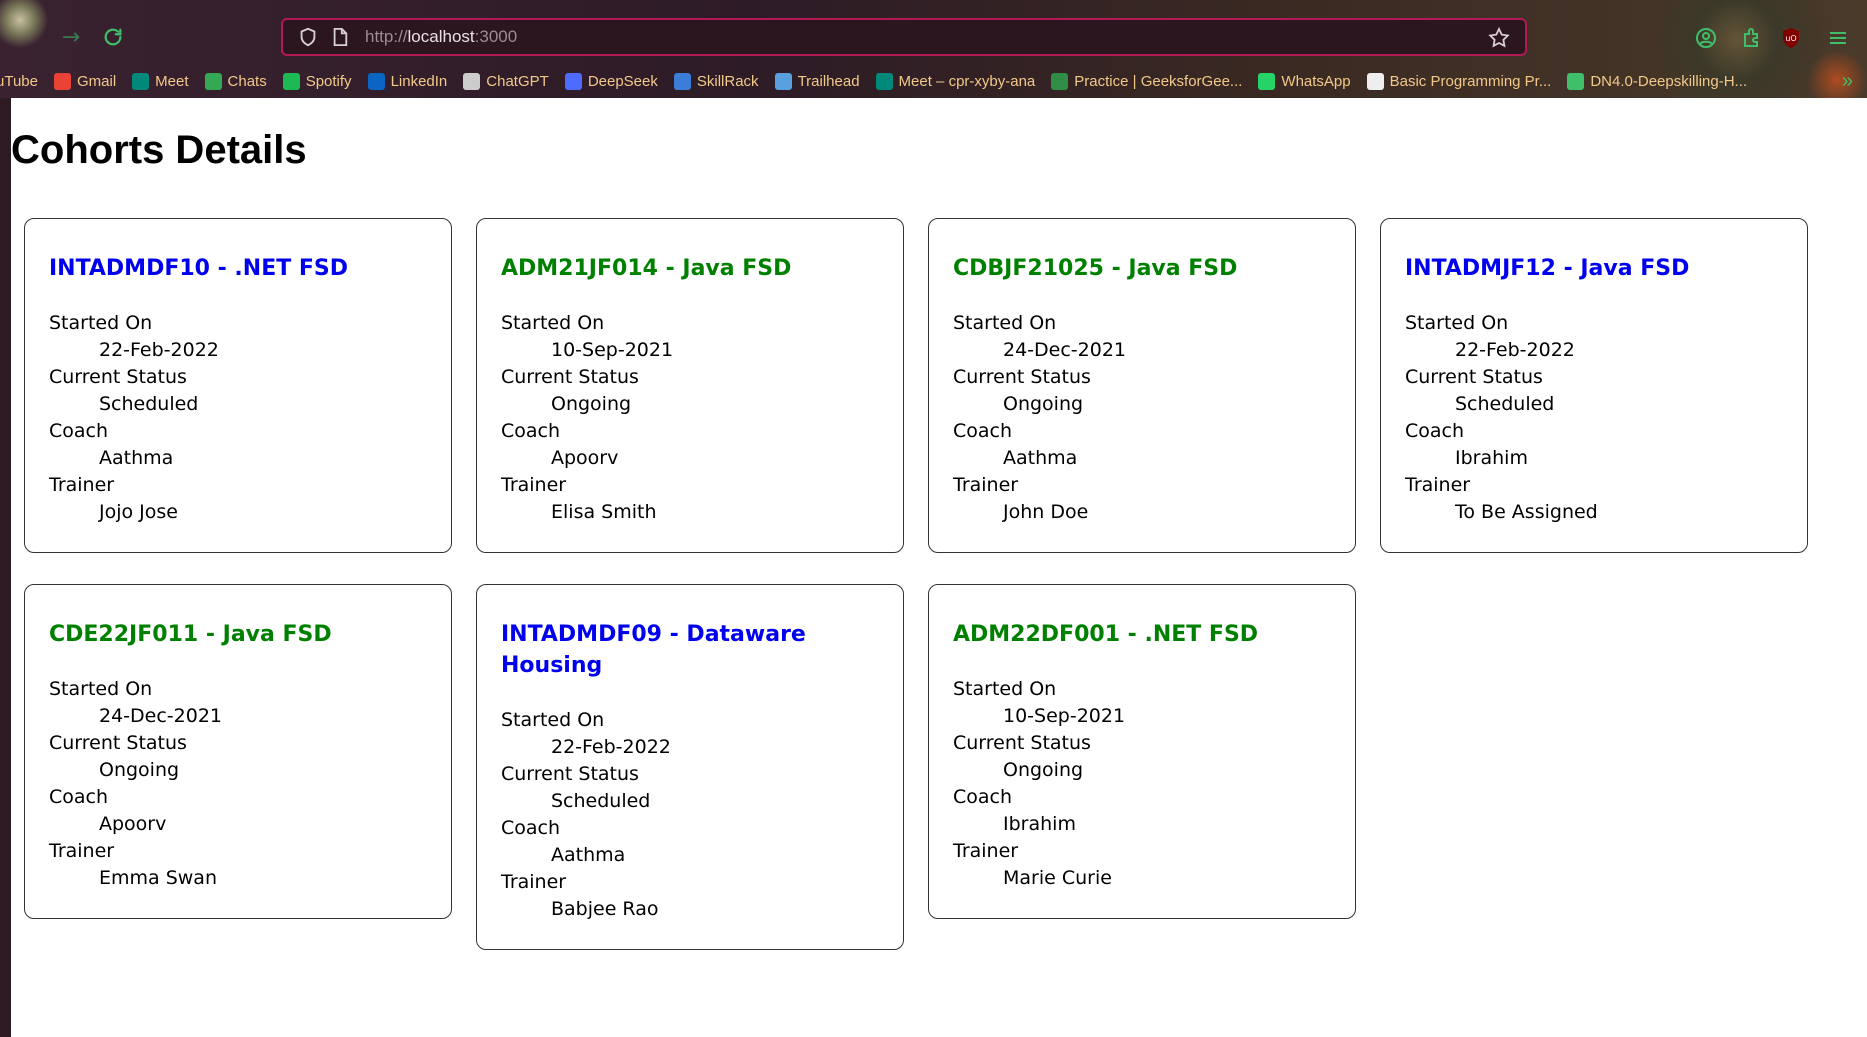  Describe the element at coordinates (653, 650) in the screenshot. I see `cohort-title: INTADMDF09 - Dataware Housing` at that location.